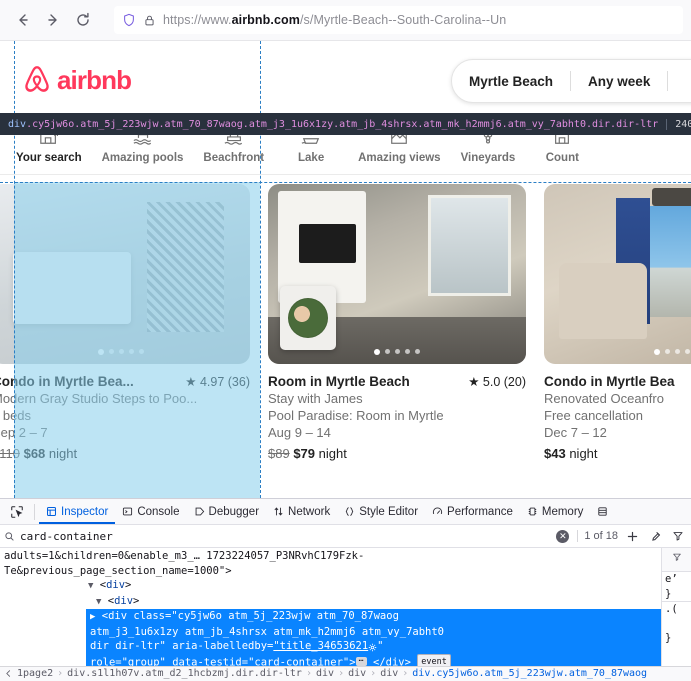 The height and width of the screenshot is (681, 691). Describe the element at coordinates (118, 616) in the screenshot. I see `markup-tag: div` at that location.